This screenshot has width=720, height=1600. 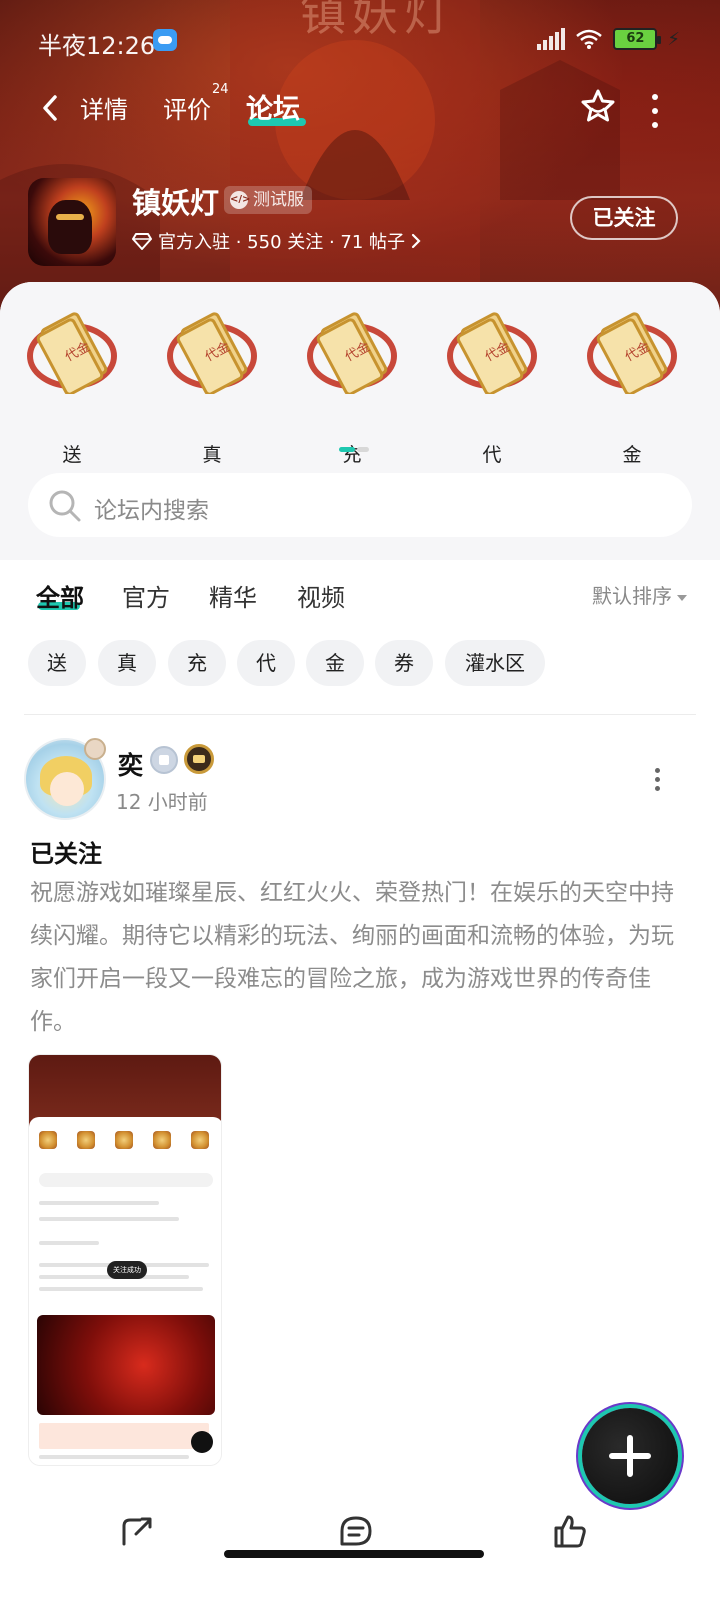 I want to click on tab-reviews: 评价, so click(x=187, y=107).